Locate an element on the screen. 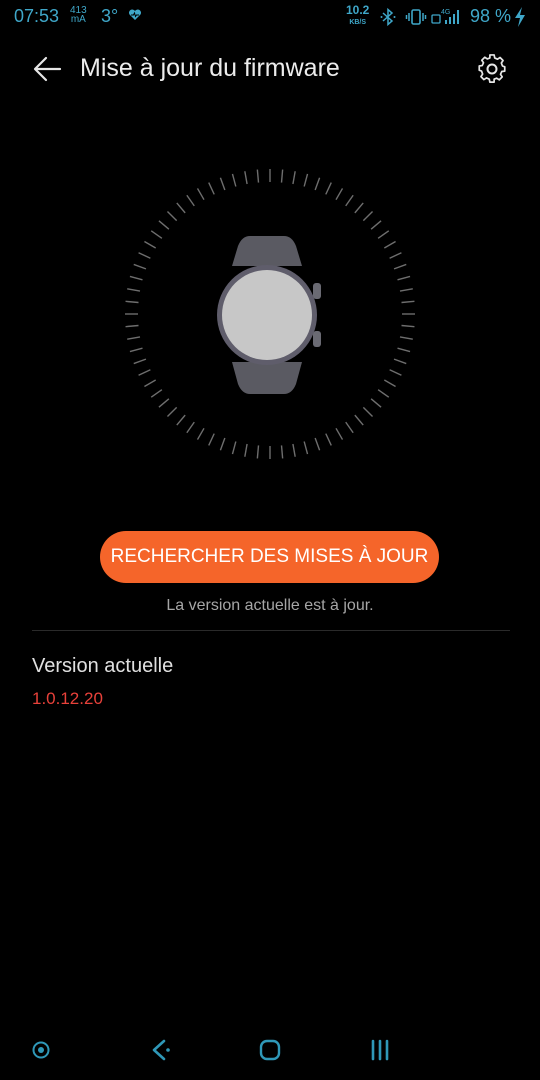  status-time: 07:53 is located at coordinates (37, 16).